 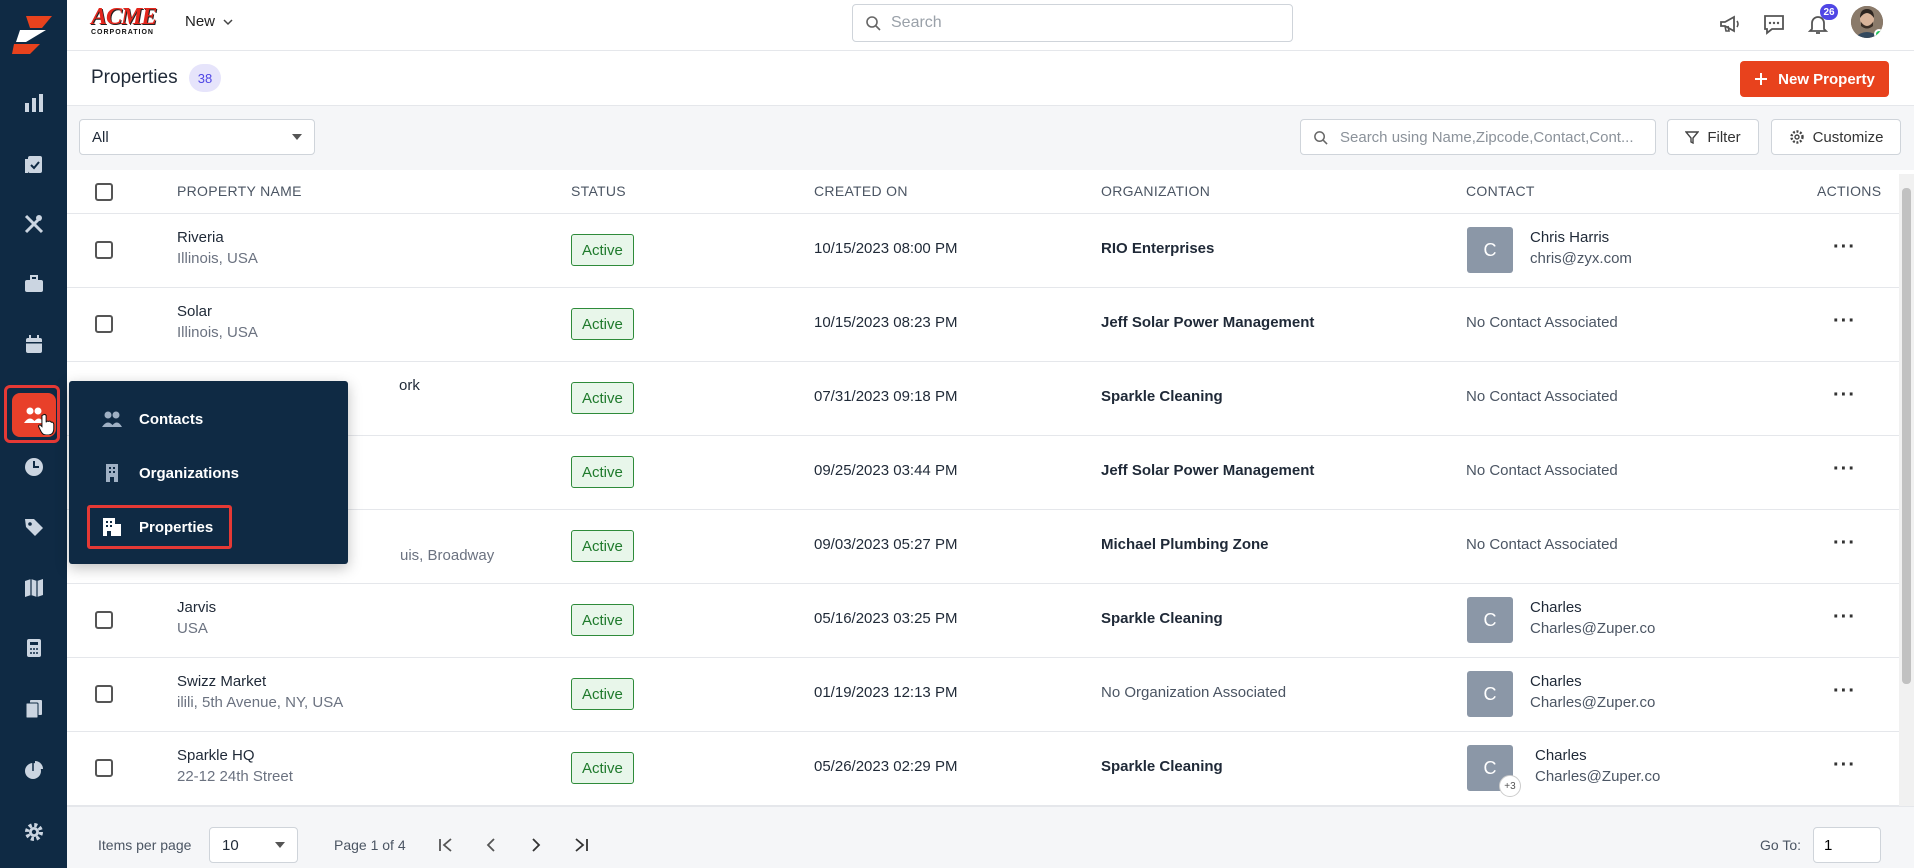 What do you see at coordinates (260, 692) in the screenshot?
I see `property-name-cell: Swizz Market ilili, 5th Avenue, NY, USA` at bounding box center [260, 692].